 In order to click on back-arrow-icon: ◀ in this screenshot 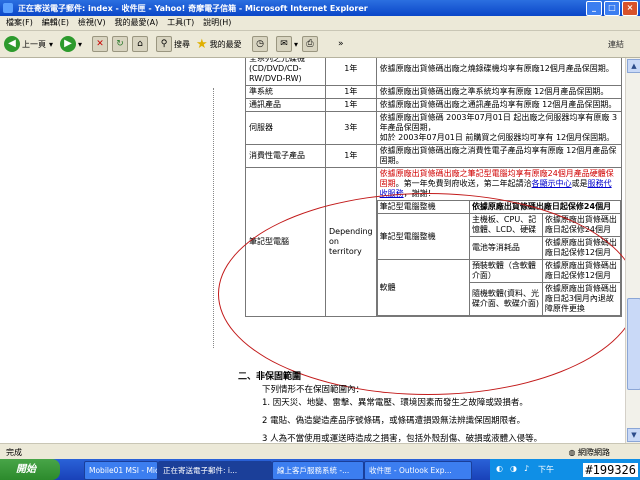, I will do `click(12, 44)`.